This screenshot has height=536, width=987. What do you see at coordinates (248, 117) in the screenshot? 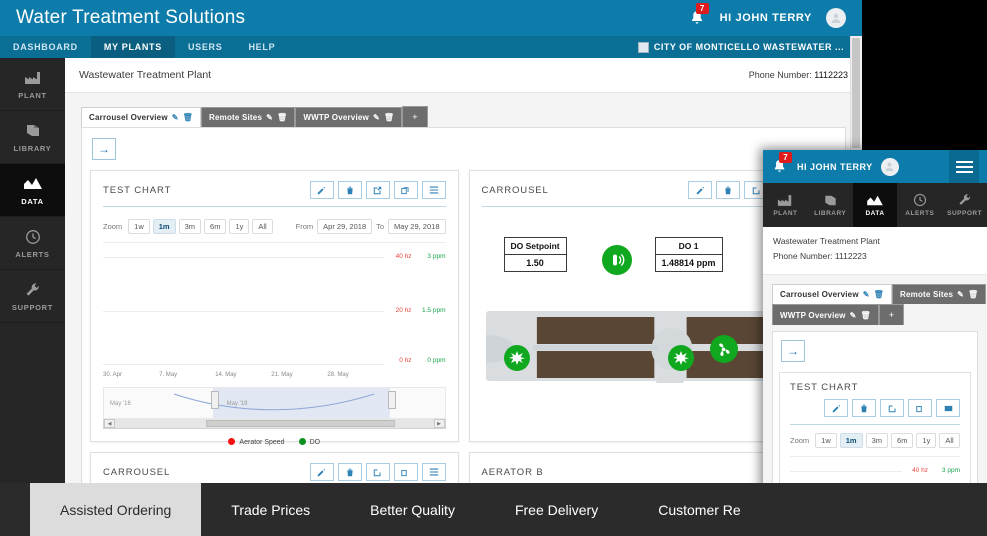
I see `tab-remote-sites: Remote Sites ✎ 🗑` at bounding box center [248, 117].